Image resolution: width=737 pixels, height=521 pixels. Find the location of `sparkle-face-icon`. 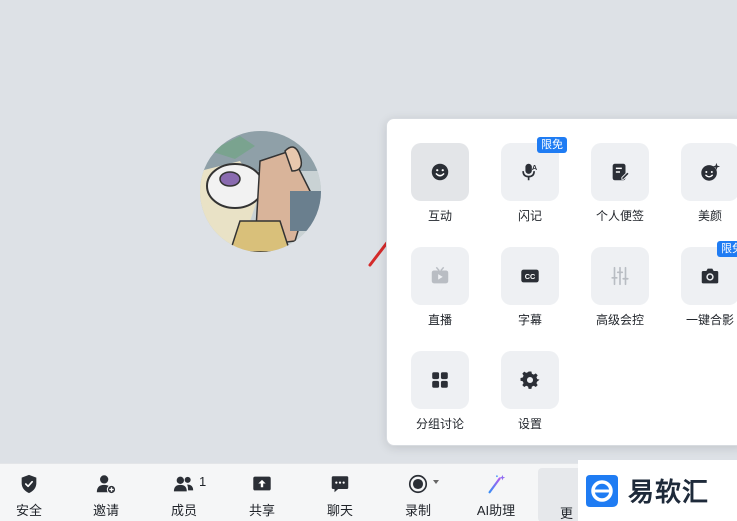

sparkle-face-icon is located at coordinates (711, 171).